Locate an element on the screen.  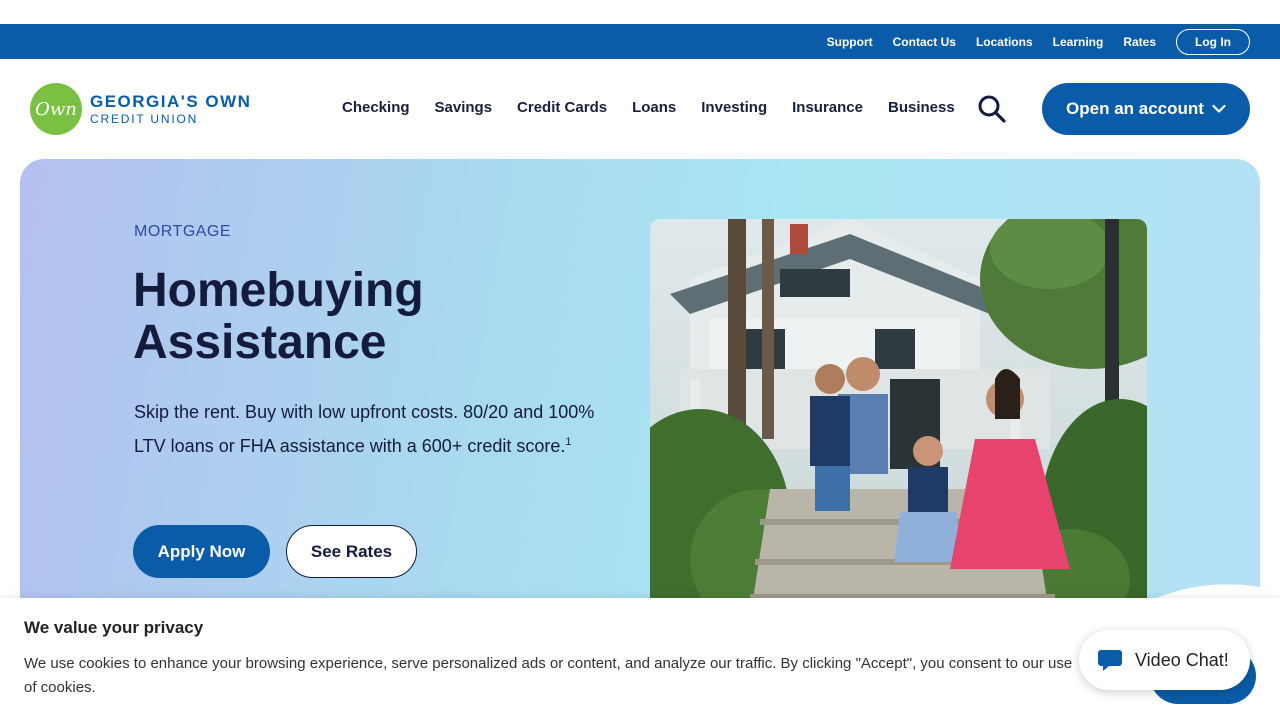
nav-item-loans: Loans is located at coordinates (654, 107).